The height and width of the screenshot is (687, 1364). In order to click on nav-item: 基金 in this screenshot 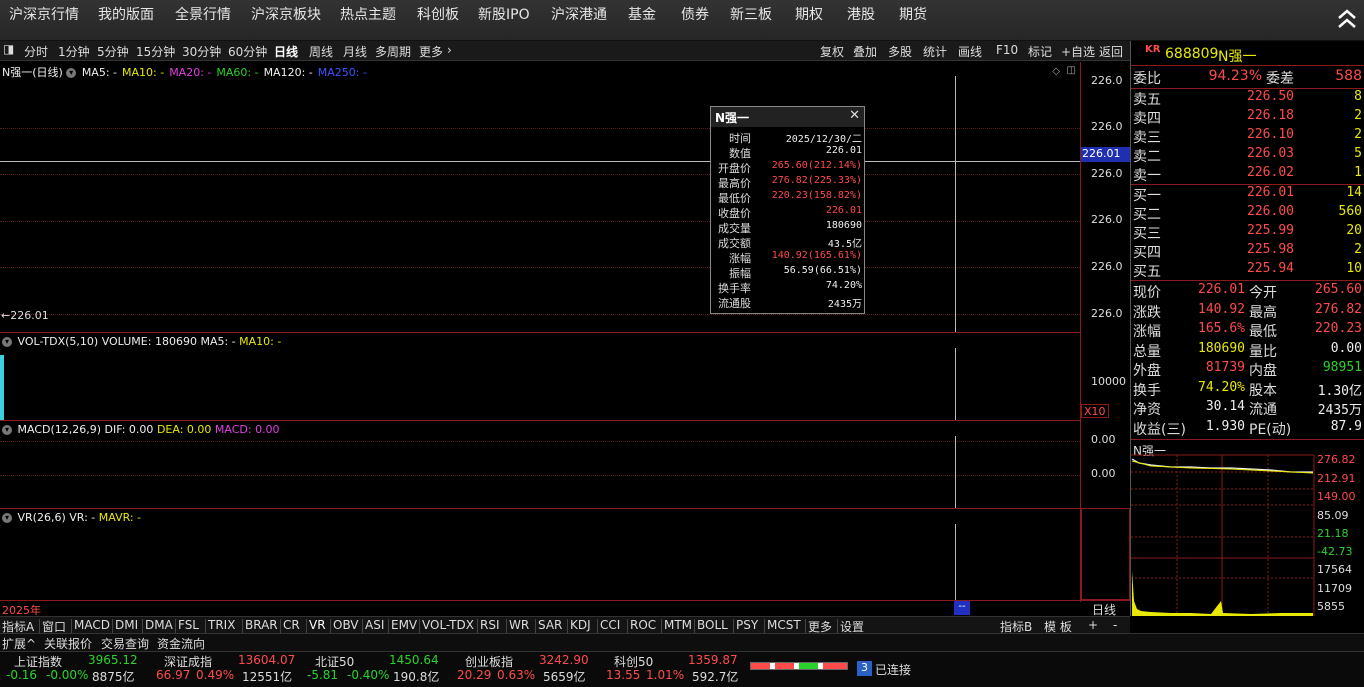, I will do `click(642, 14)`.